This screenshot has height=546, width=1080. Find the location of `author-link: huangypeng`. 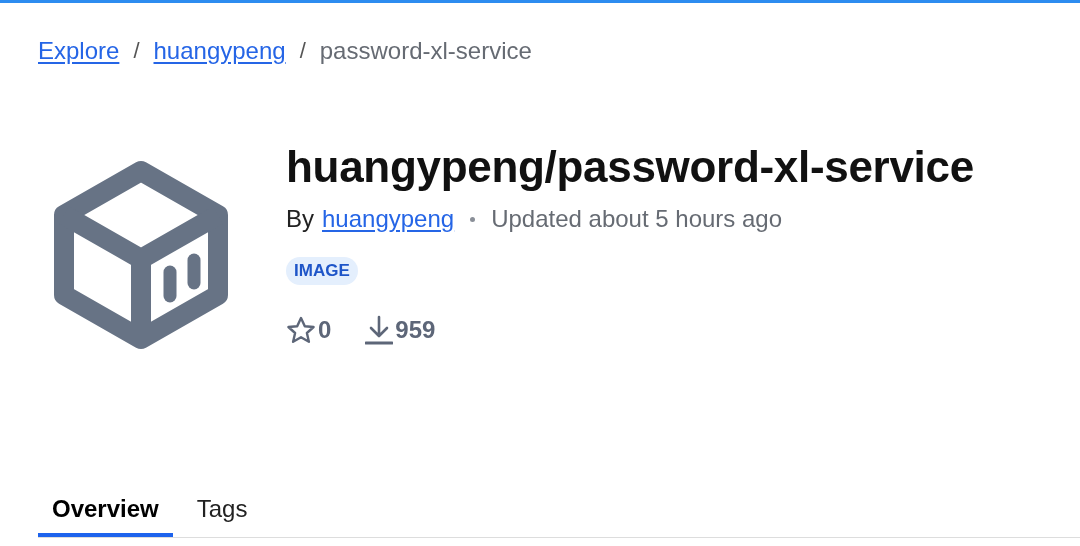

author-link: huangypeng is located at coordinates (388, 219).